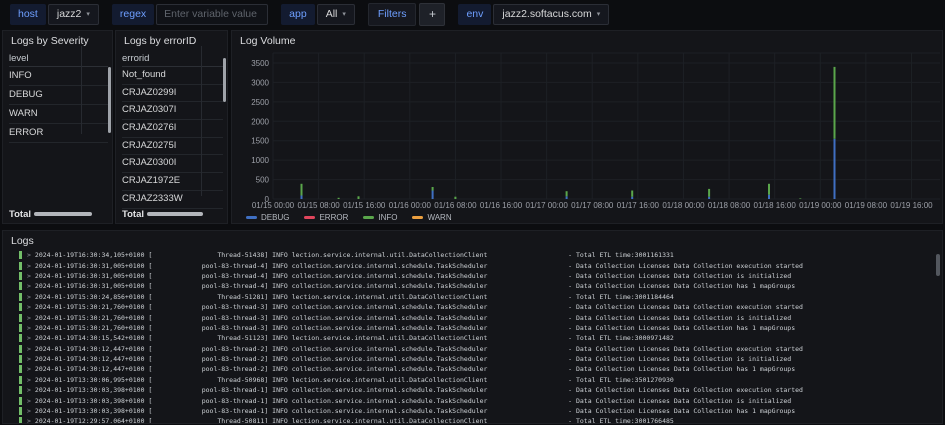 The height and width of the screenshot is (425, 945). What do you see at coordinates (775, 205) in the screenshot?
I see `x-axis-tick-label: 01/18 16:00` at bounding box center [775, 205].